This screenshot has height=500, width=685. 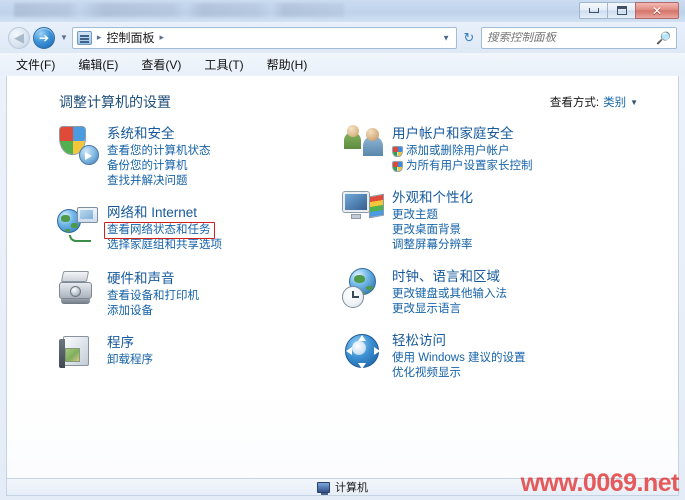 What do you see at coordinates (432, 245) in the screenshot?
I see `link-adjust-screen-resolution: 调整屏幕分辨率` at bounding box center [432, 245].